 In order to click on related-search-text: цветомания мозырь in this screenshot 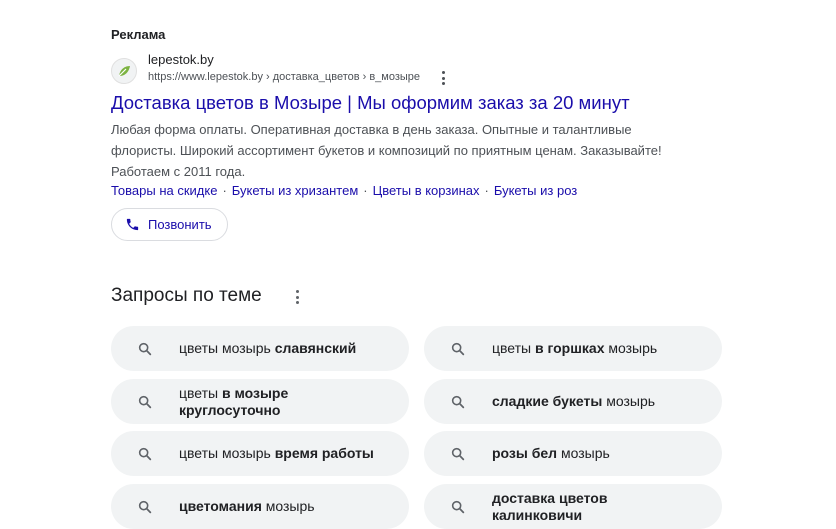, I will do `click(247, 506)`.